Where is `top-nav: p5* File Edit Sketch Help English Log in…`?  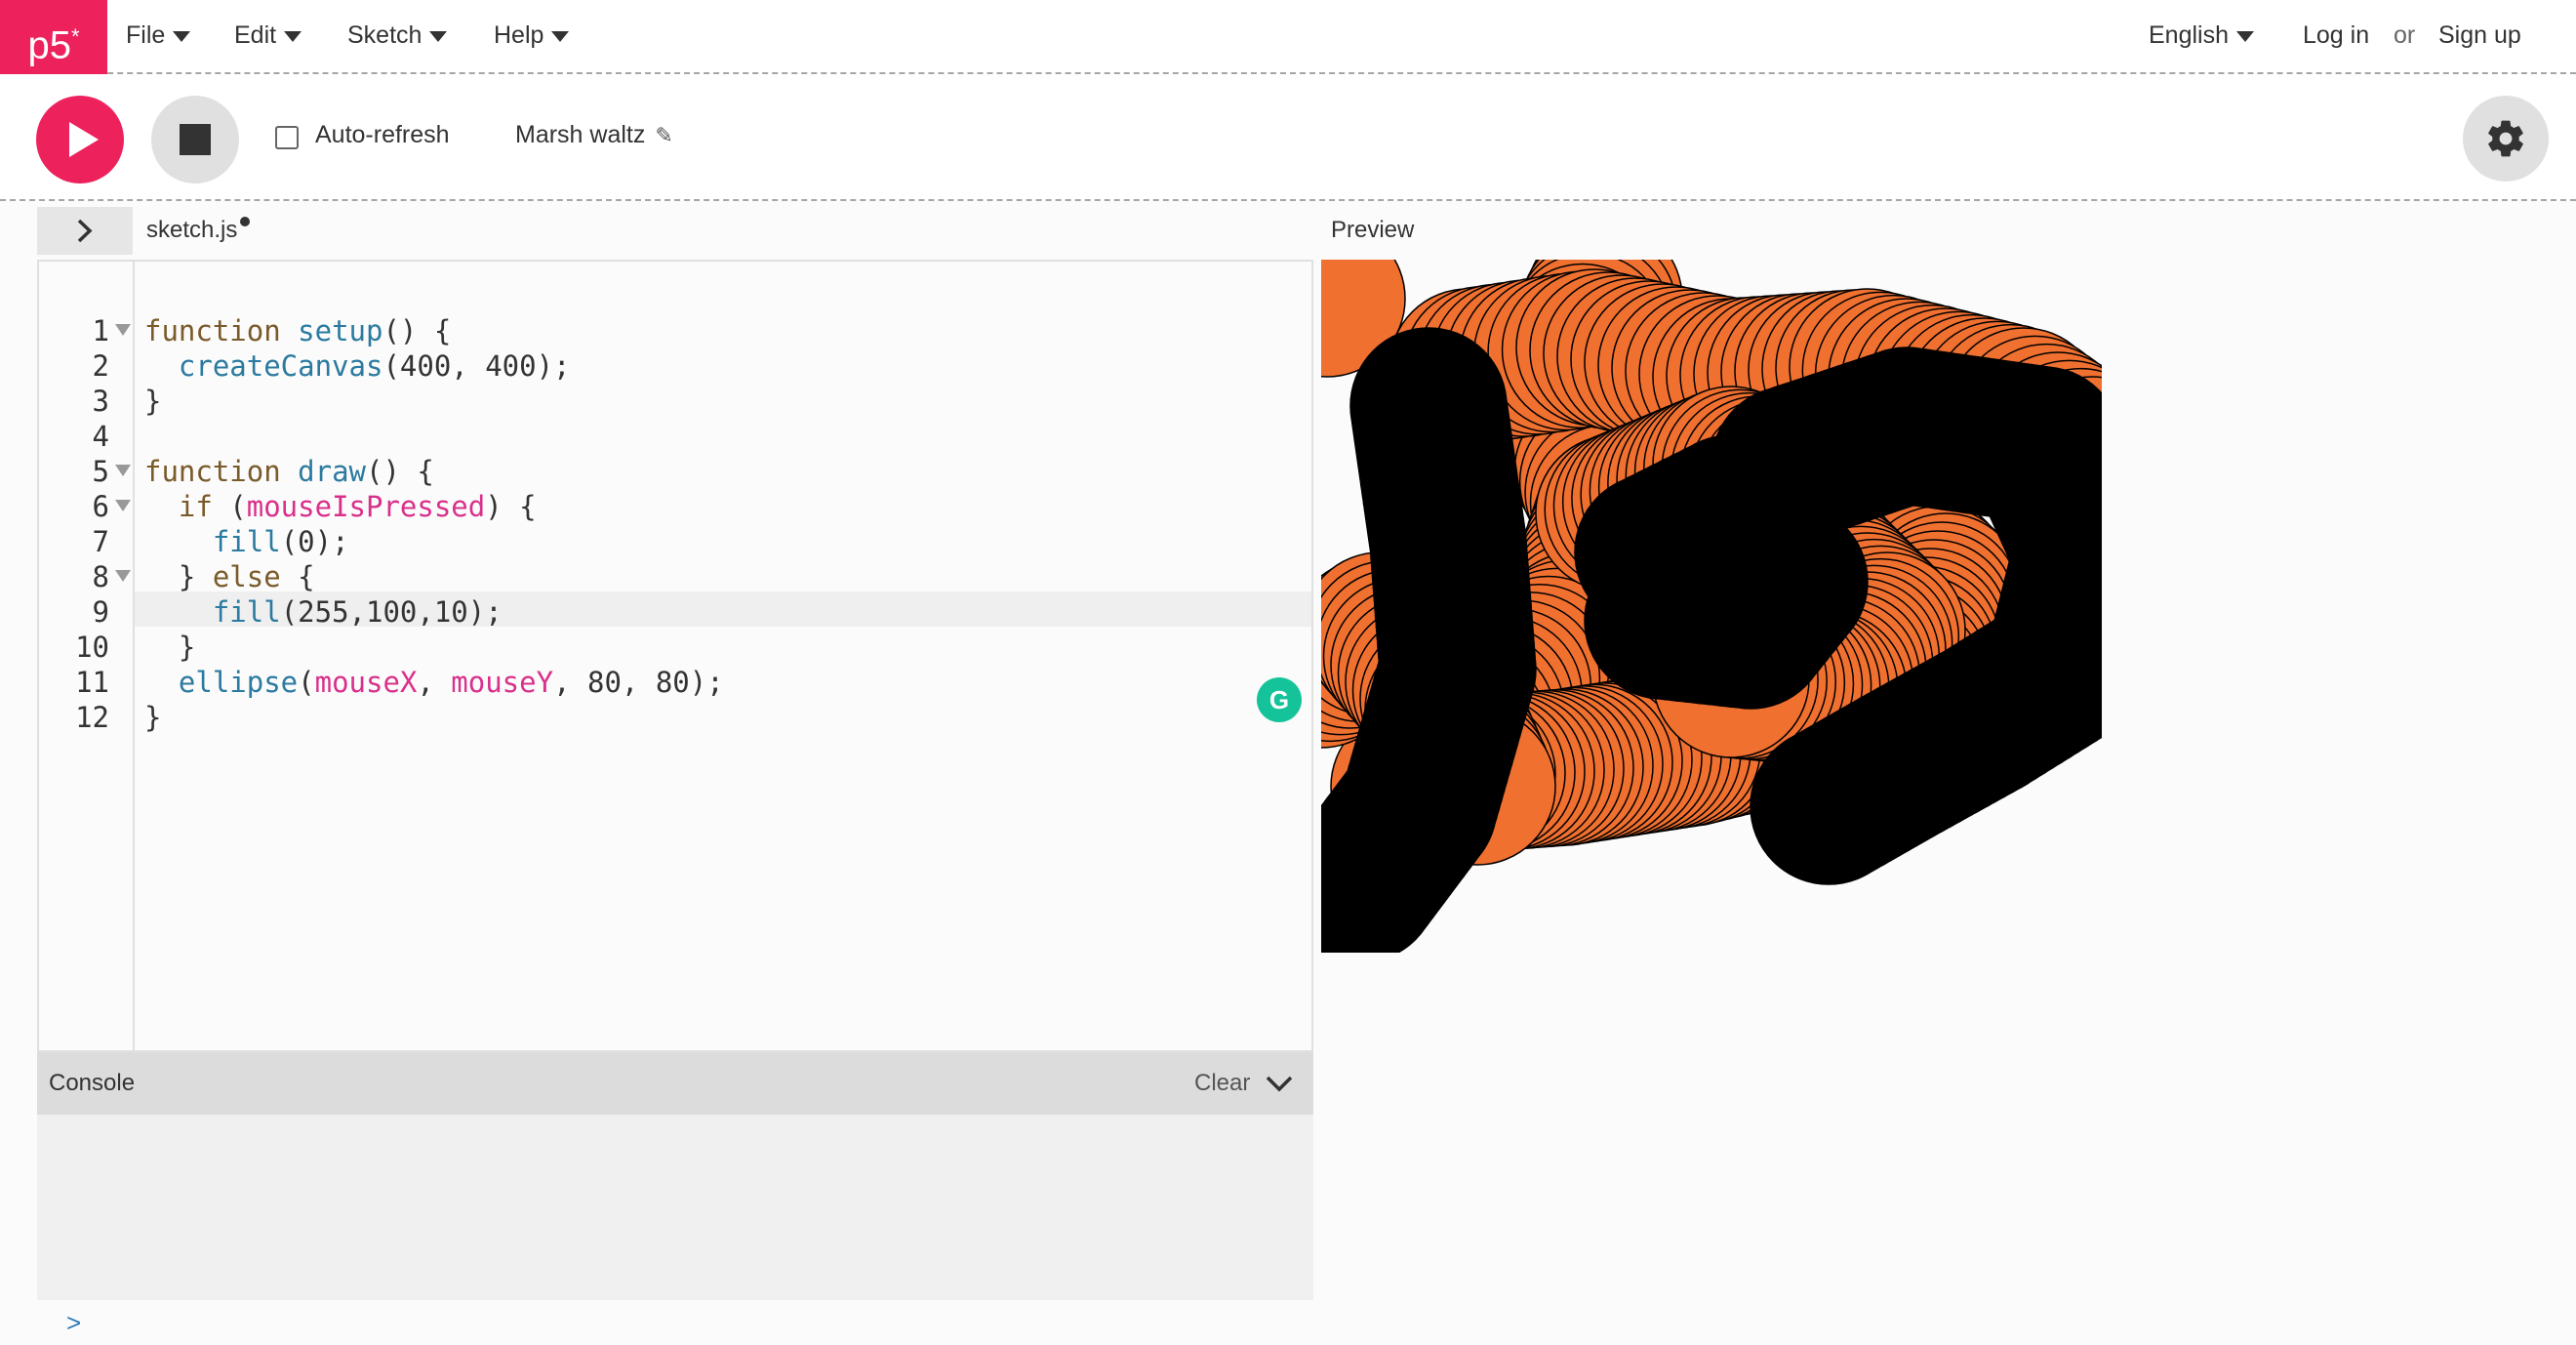 top-nav: p5* File Edit Sketch Help English Log in… is located at coordinates (1288, 37).